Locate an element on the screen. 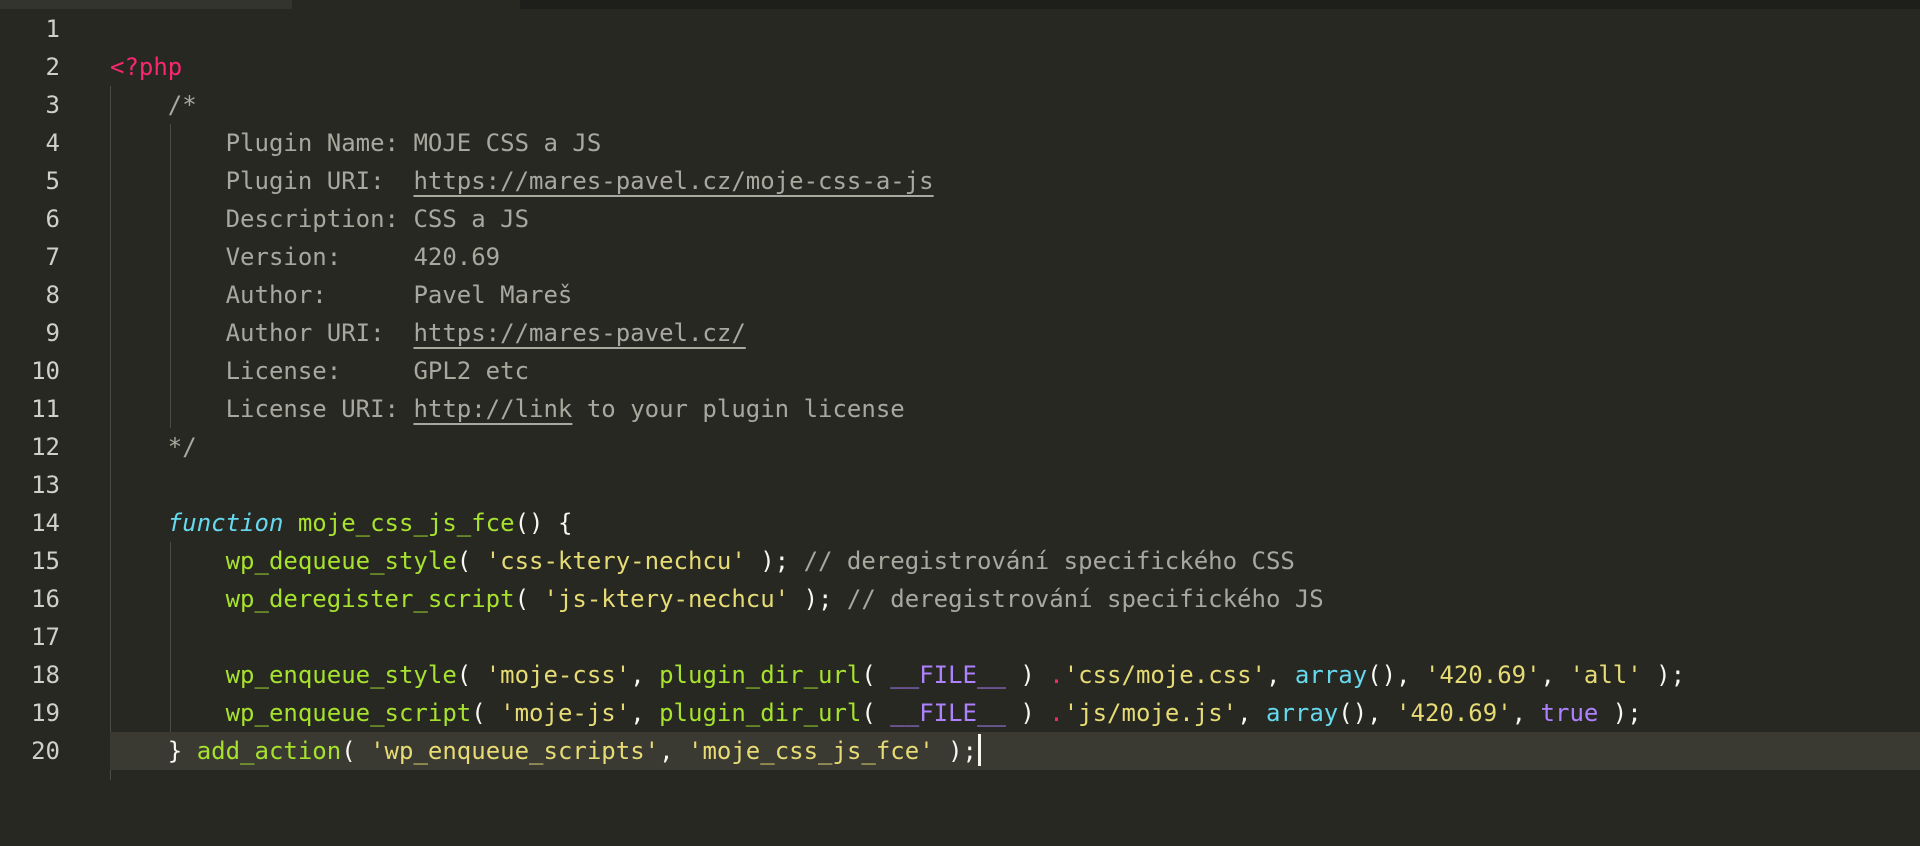  code-text: /* is located at coordinates (153, 105).